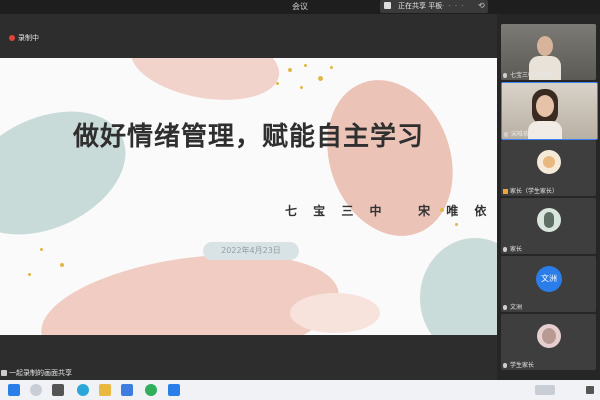 The height and width of the screenshot is (400, 600). Describe the element at coordinates (83, 390) in the screenshot. I see `edge-icon` at that location.